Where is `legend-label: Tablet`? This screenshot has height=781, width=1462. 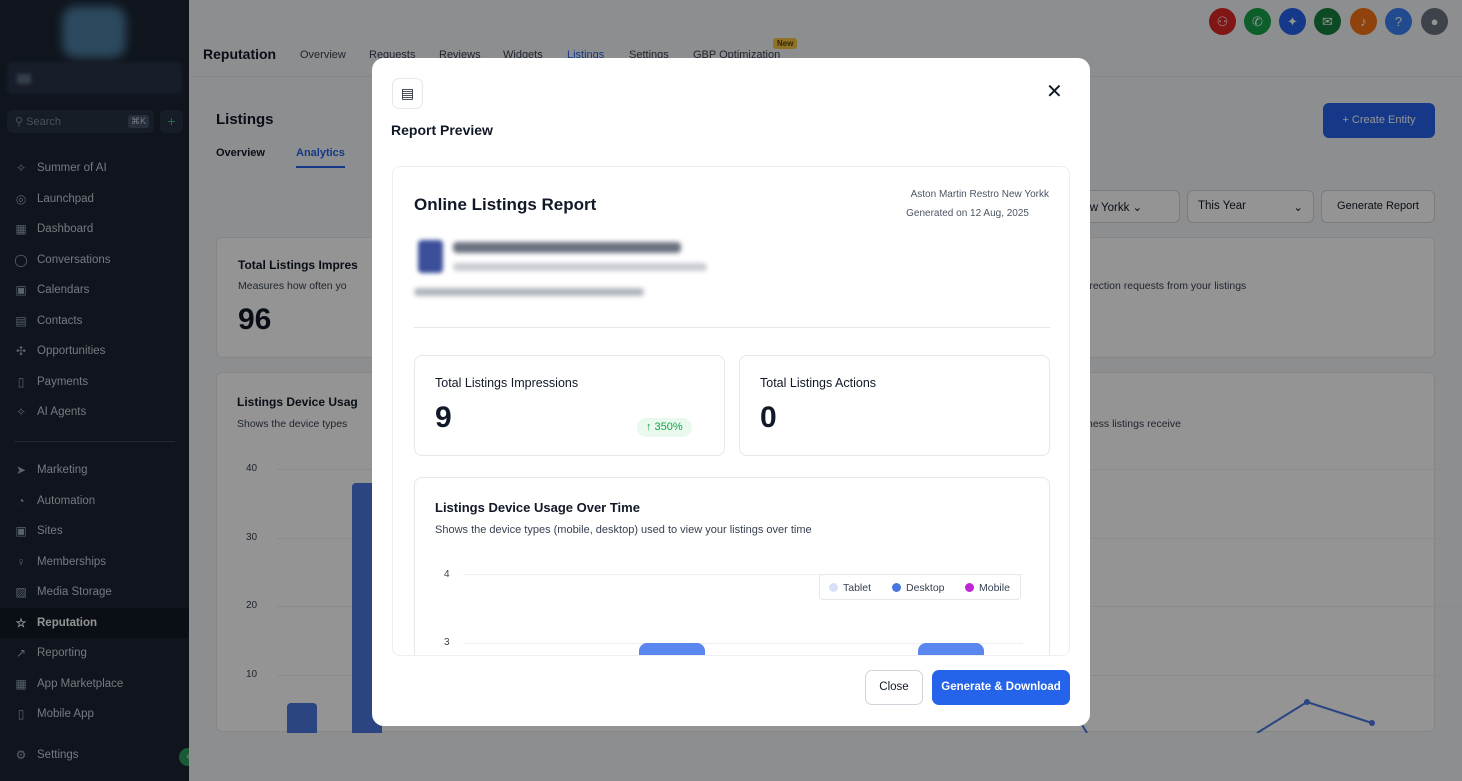
legend-label: Tablet is located at coordinates (857, 588).